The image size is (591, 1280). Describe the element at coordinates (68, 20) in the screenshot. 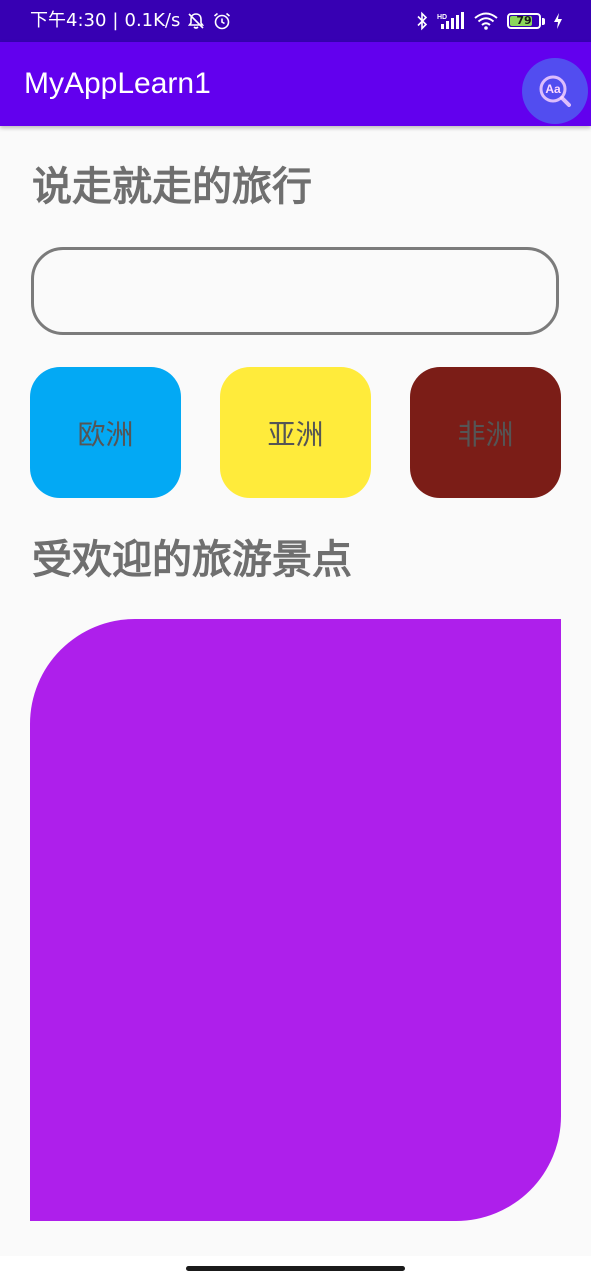

I see `status-time: 下午4:30` at that location.